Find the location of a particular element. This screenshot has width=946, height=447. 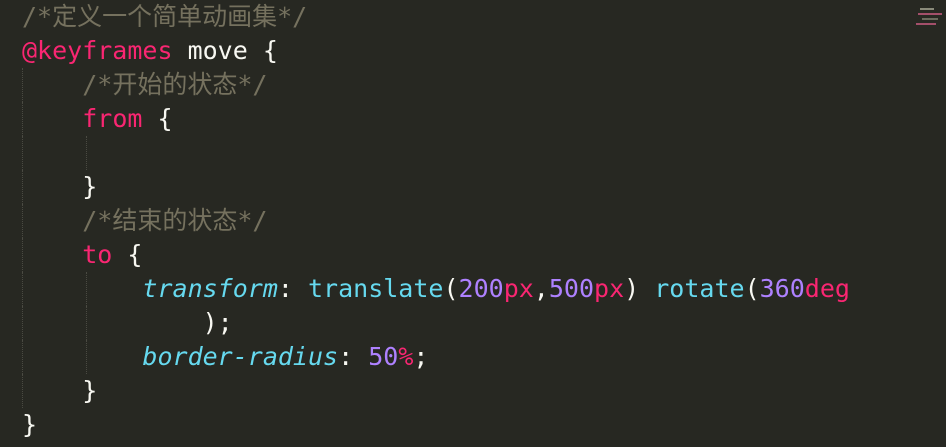

comment: /*开始的状态*/ is located at coordinates (175, 84).